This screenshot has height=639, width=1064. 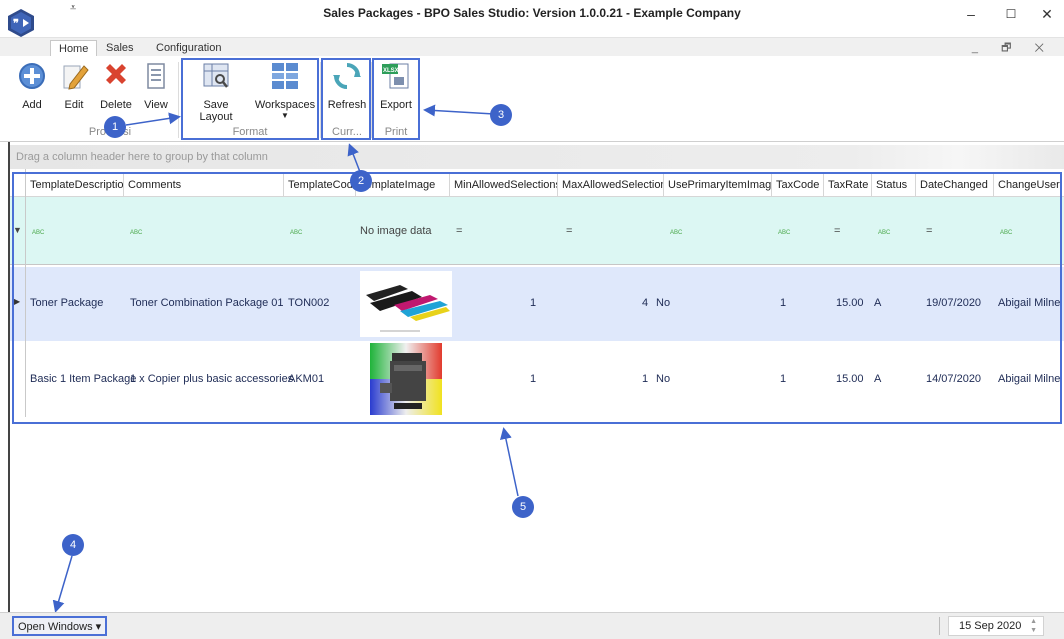 What do you see at coordinates (156, 105) in the screenshot?
I see `view-label: View` at bounding box center [156, 105].